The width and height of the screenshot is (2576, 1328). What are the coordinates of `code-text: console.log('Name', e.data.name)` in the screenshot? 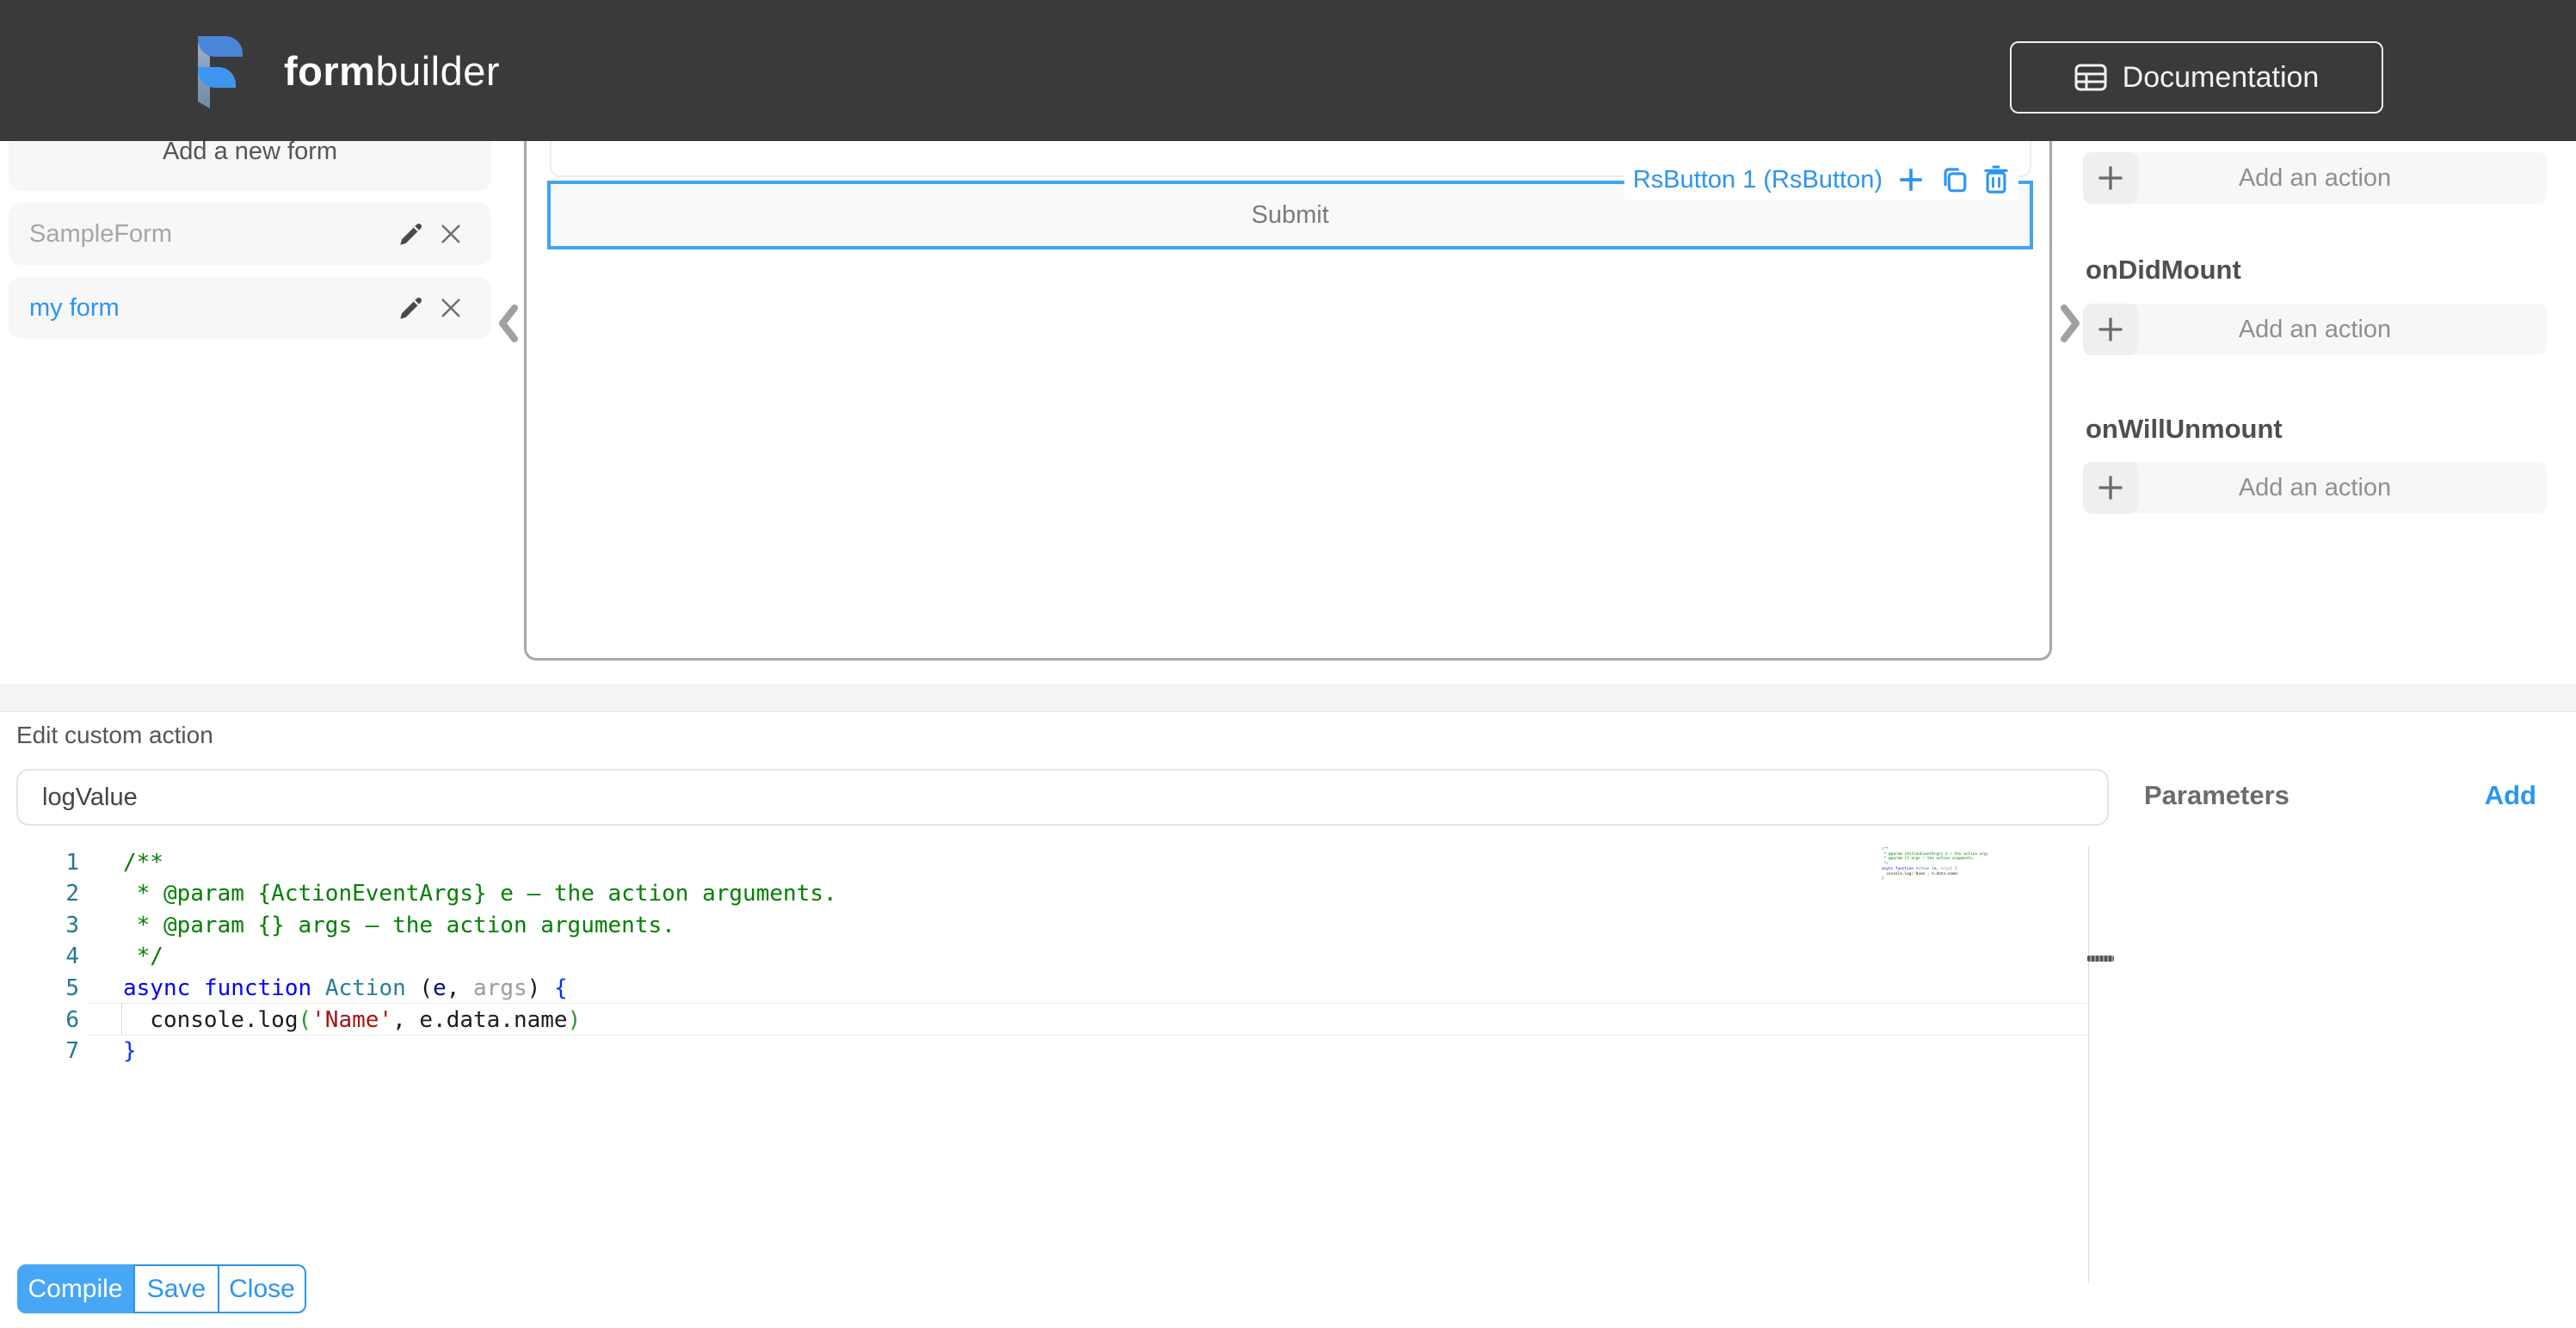 It's located at (352, 1019).